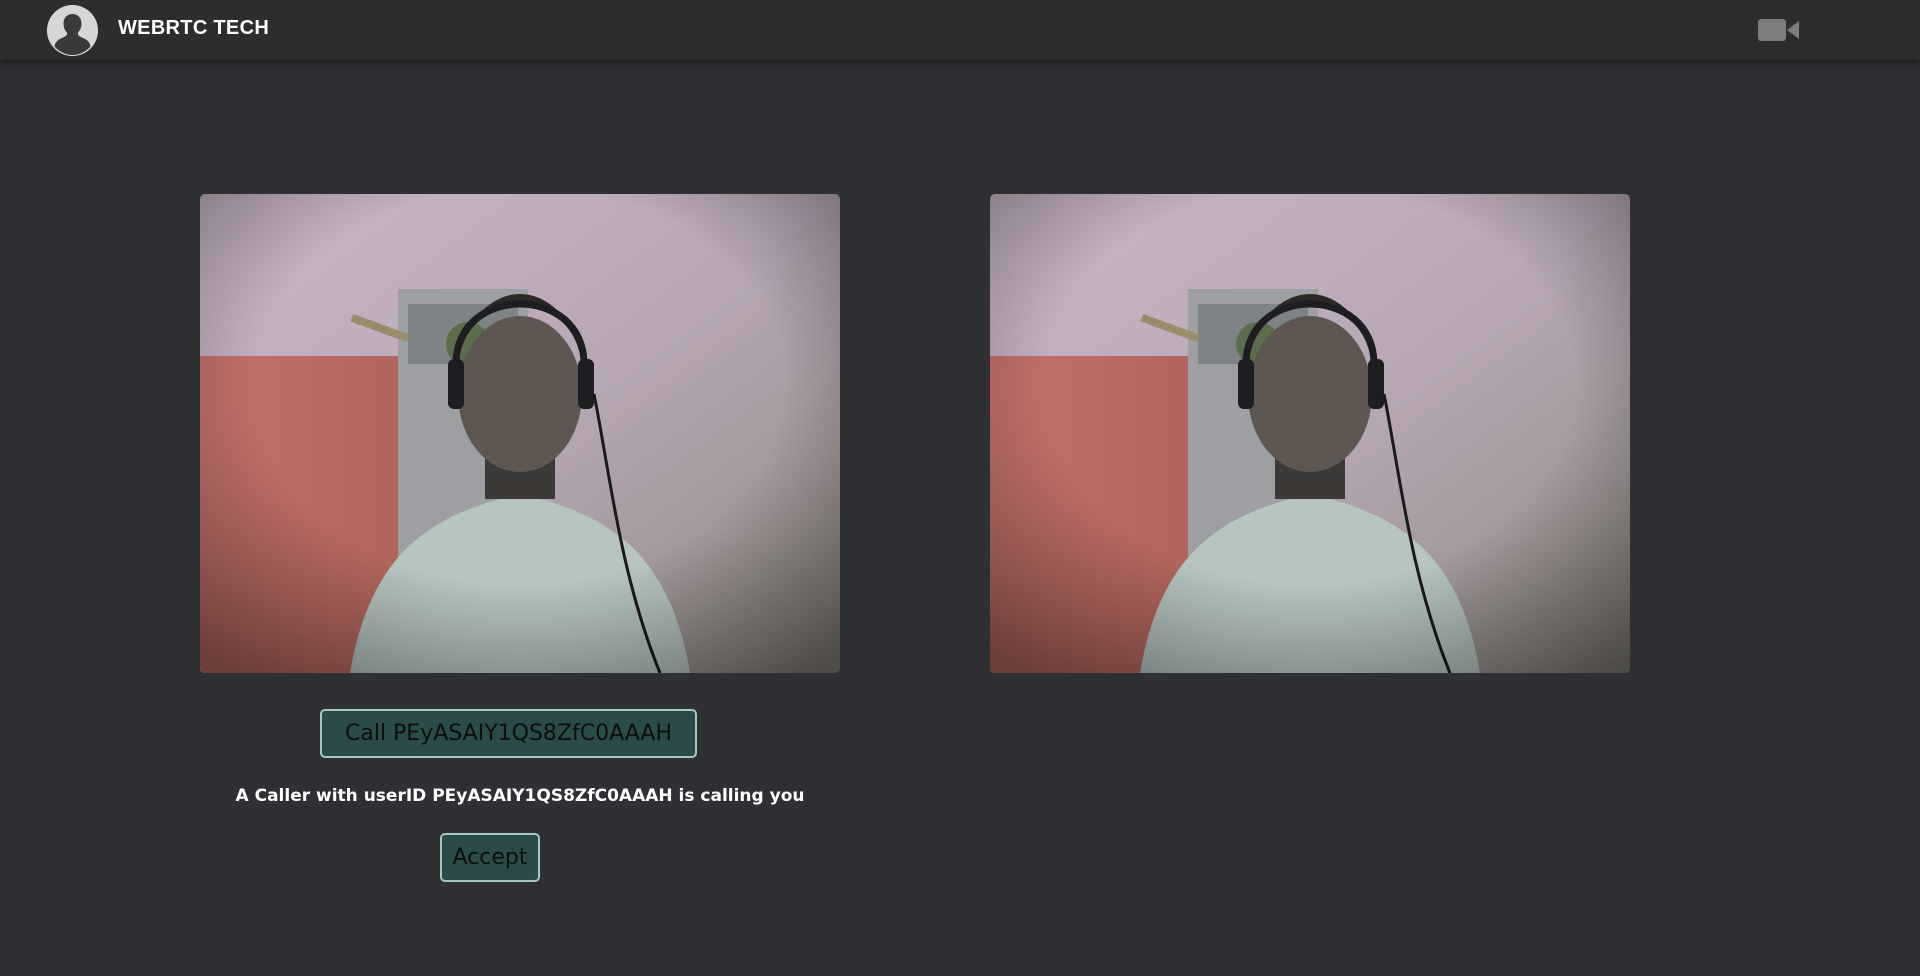  Describe the element at coordinates (1779, 30) in the screenshot. I see `video-camera-icon` at that location.